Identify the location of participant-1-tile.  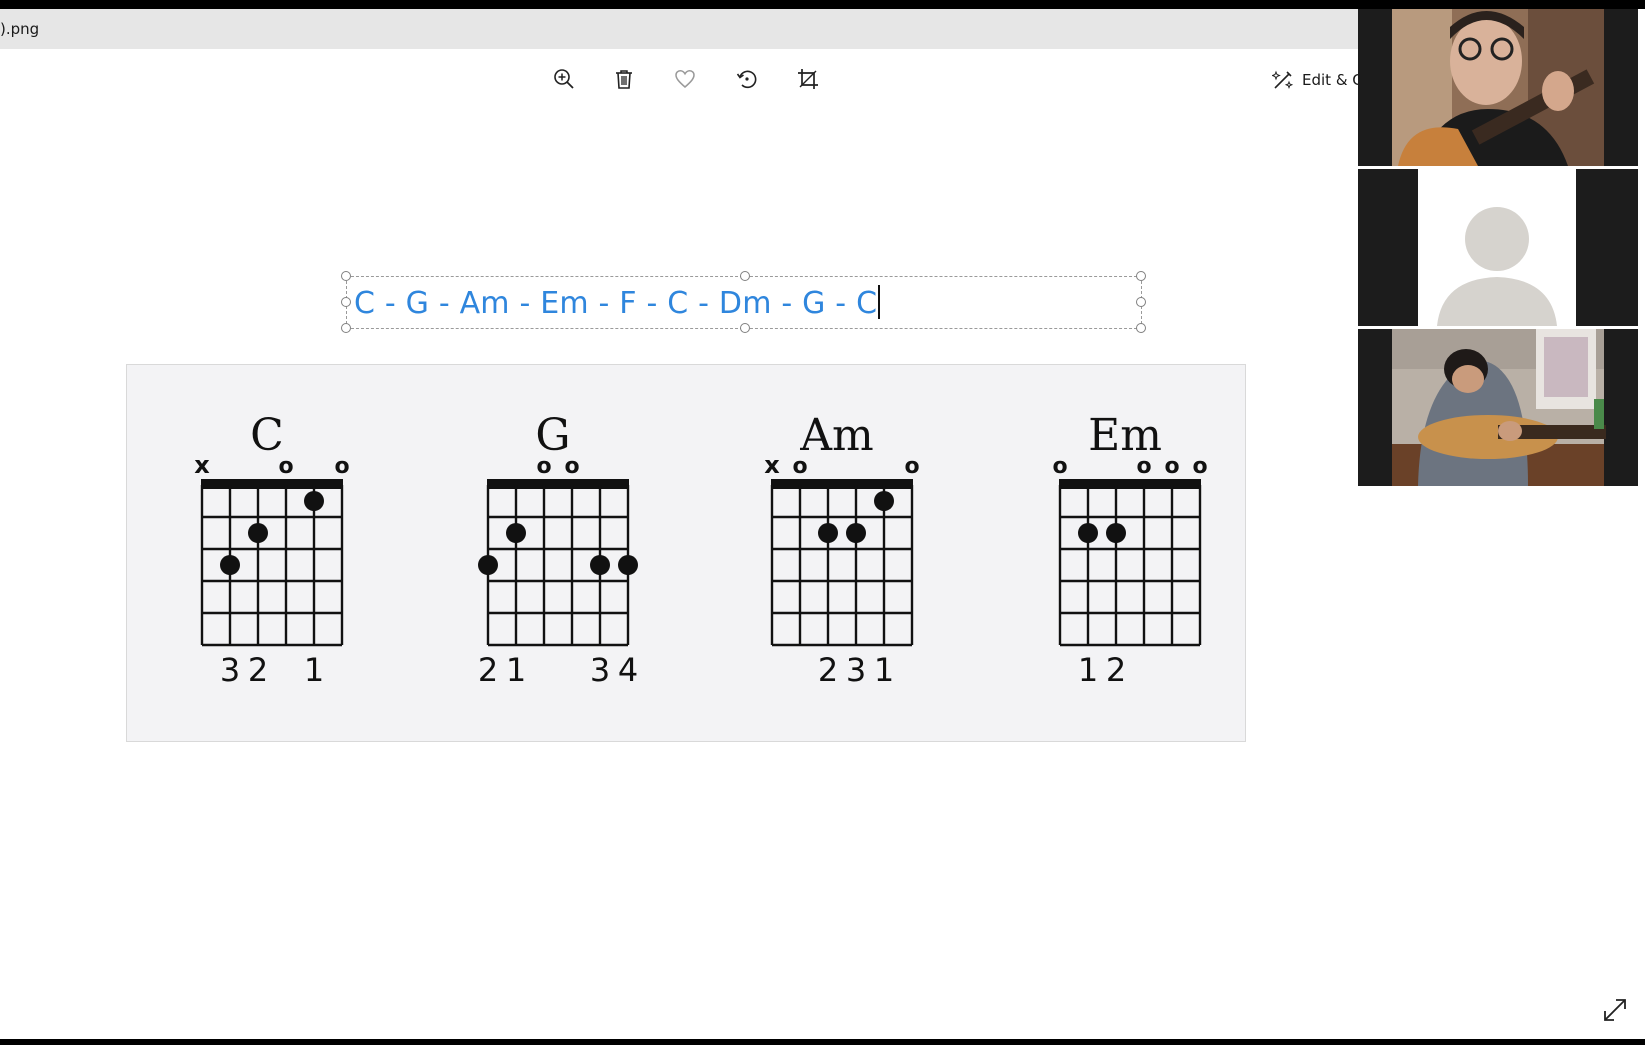
(1498, 87).